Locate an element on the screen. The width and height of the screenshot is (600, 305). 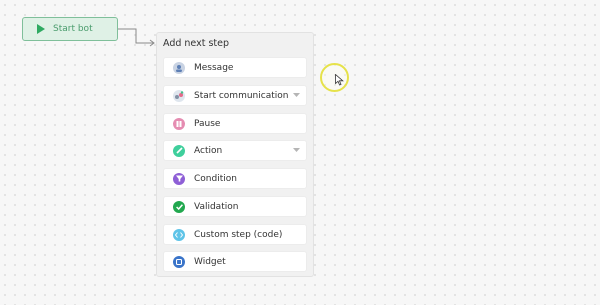
menu-item-widget: Widget is located at coordinates (235, 261).